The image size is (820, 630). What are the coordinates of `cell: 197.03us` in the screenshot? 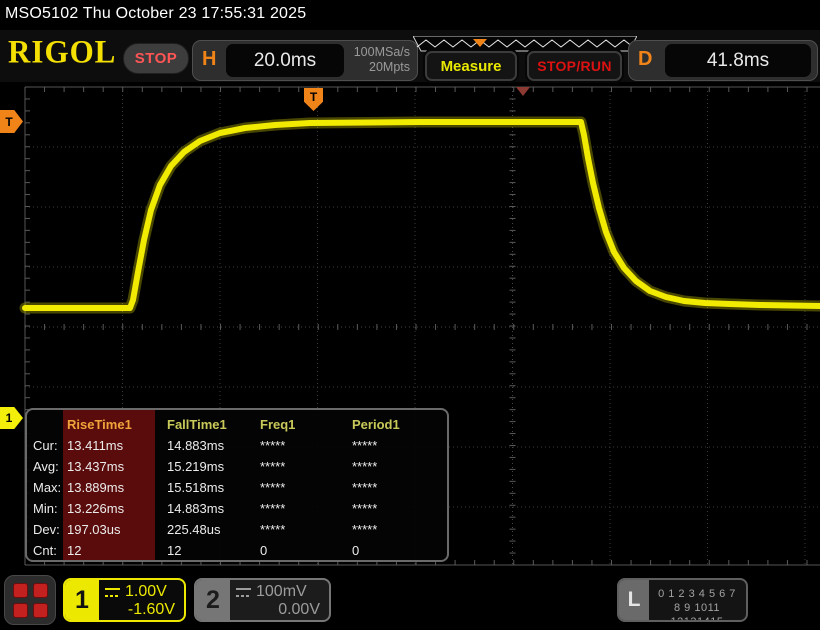 It's located at (94, 529).